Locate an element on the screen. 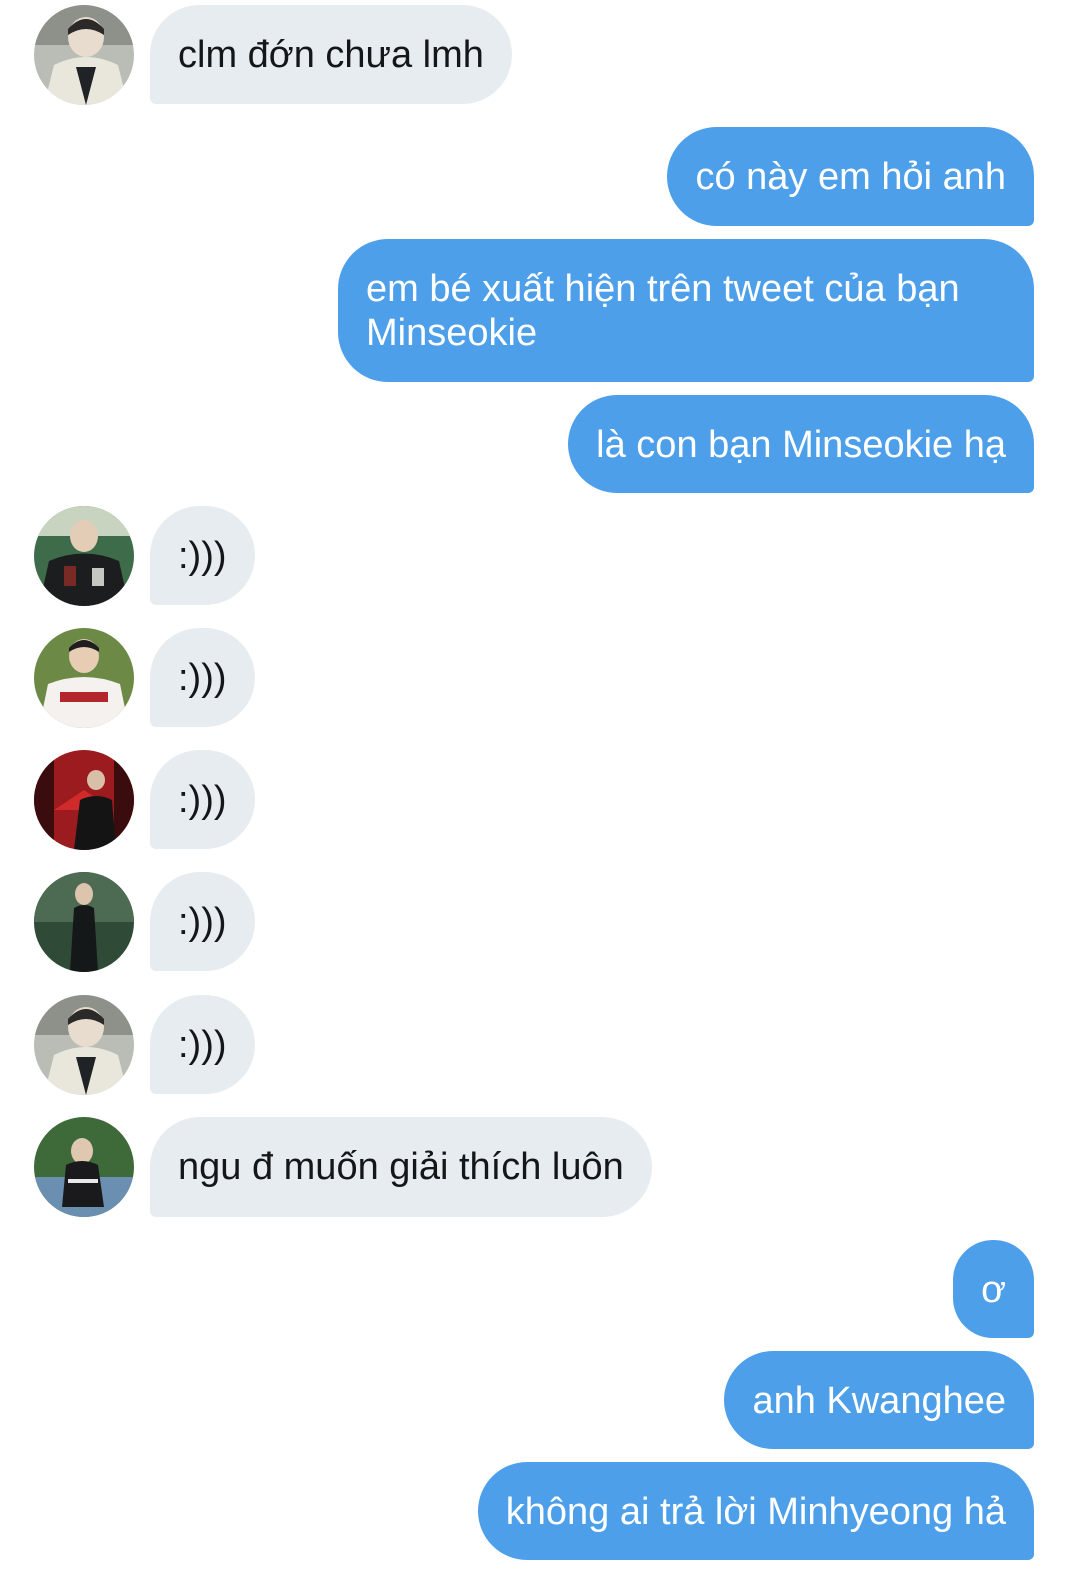  message-text: ơ is located at coordinates (993, 1290).